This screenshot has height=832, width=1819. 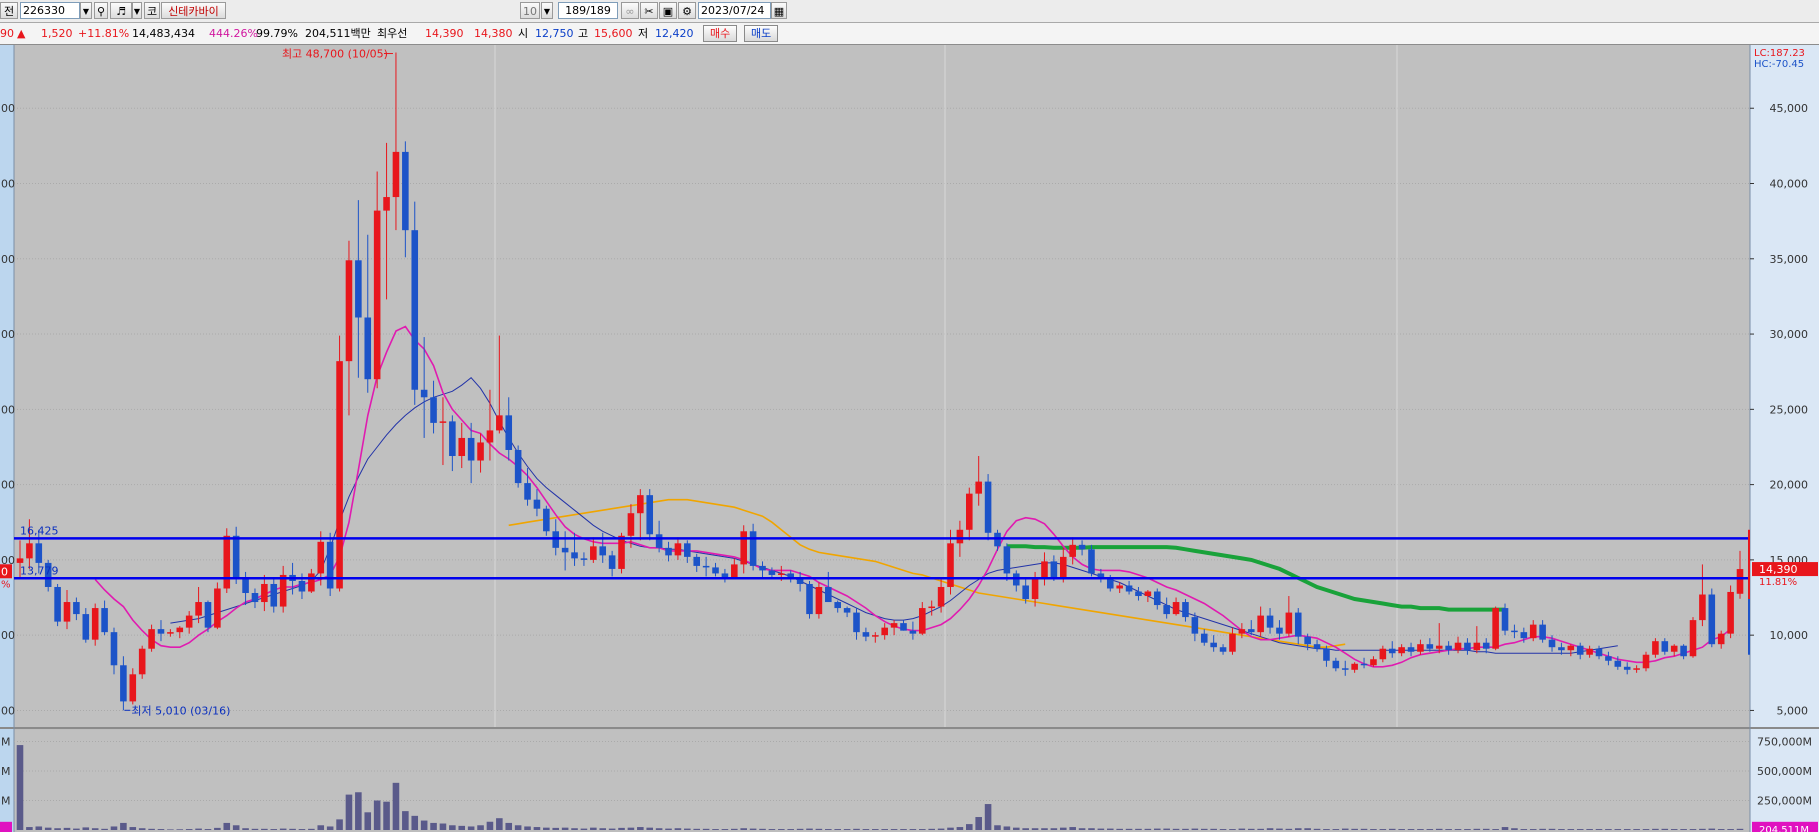 What do you see at coordinates (6, 826) in the screenshot?
I see `left-volume-marker` at bounding box center [6, 826].